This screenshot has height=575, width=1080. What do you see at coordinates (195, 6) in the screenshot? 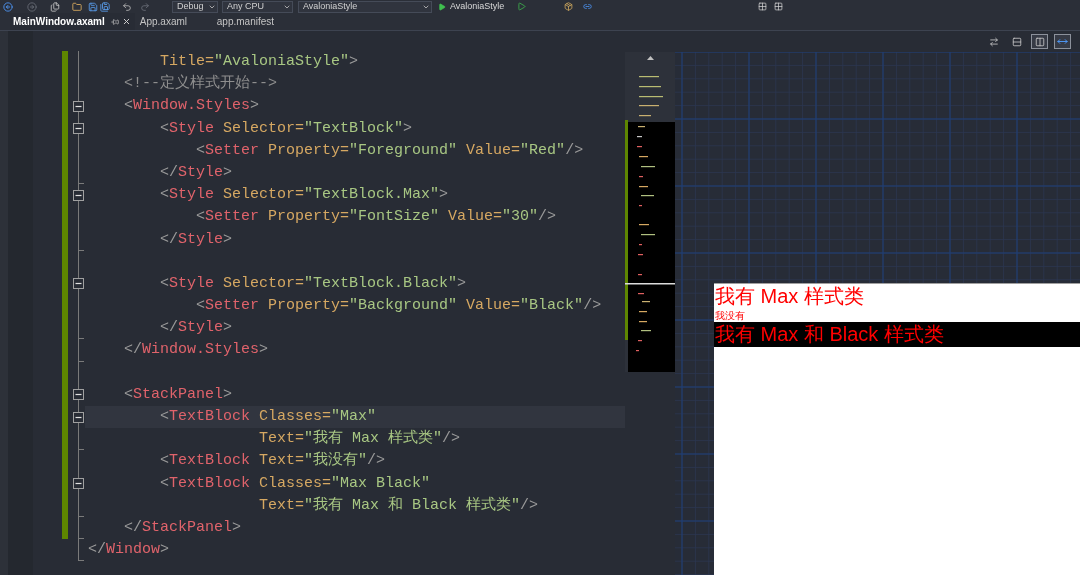
I see `toolbar-dropdown: Debug` at bounding box center [195, 6].